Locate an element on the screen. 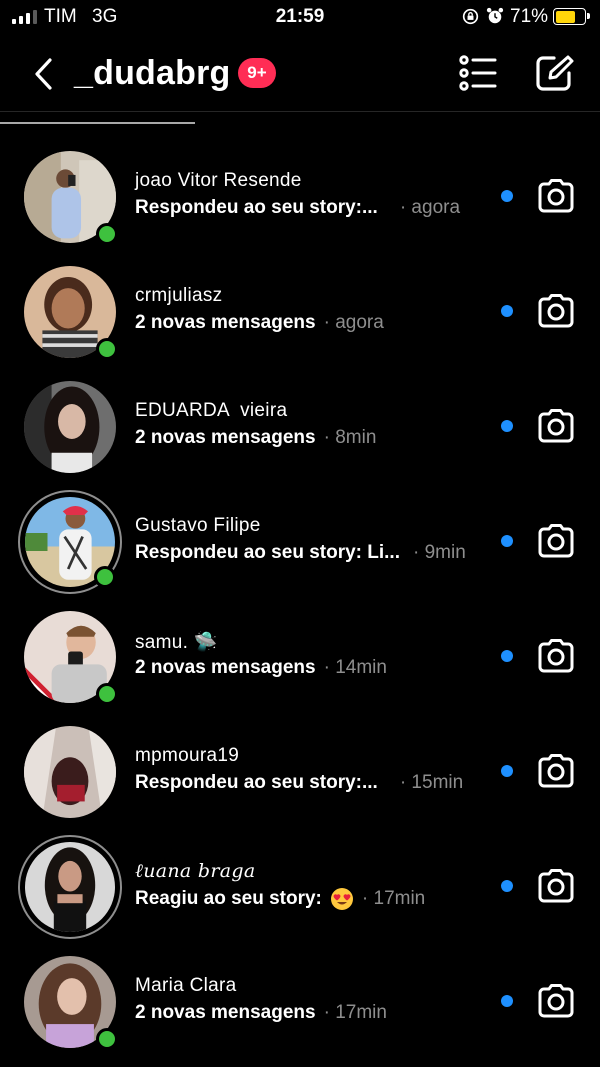 This screenshot has width=600, height=1067. contact-name: mpmoura19 is located at coordinates (187, 755).